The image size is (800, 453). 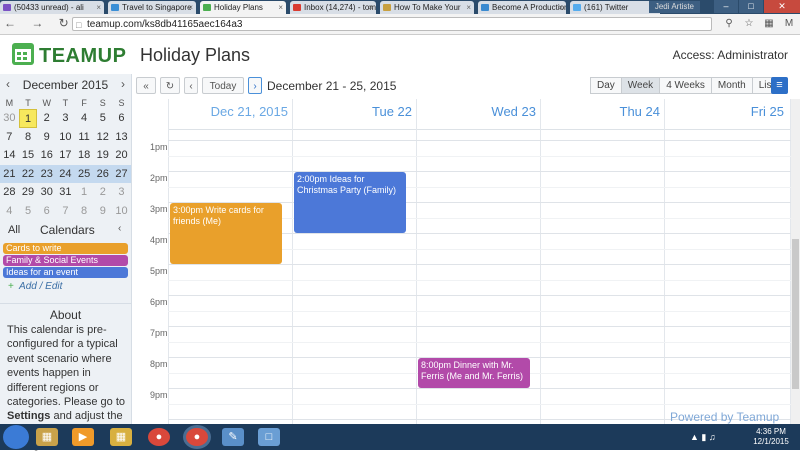 I want to click on mini-cal-day: 20, so click(x=121, y=155).